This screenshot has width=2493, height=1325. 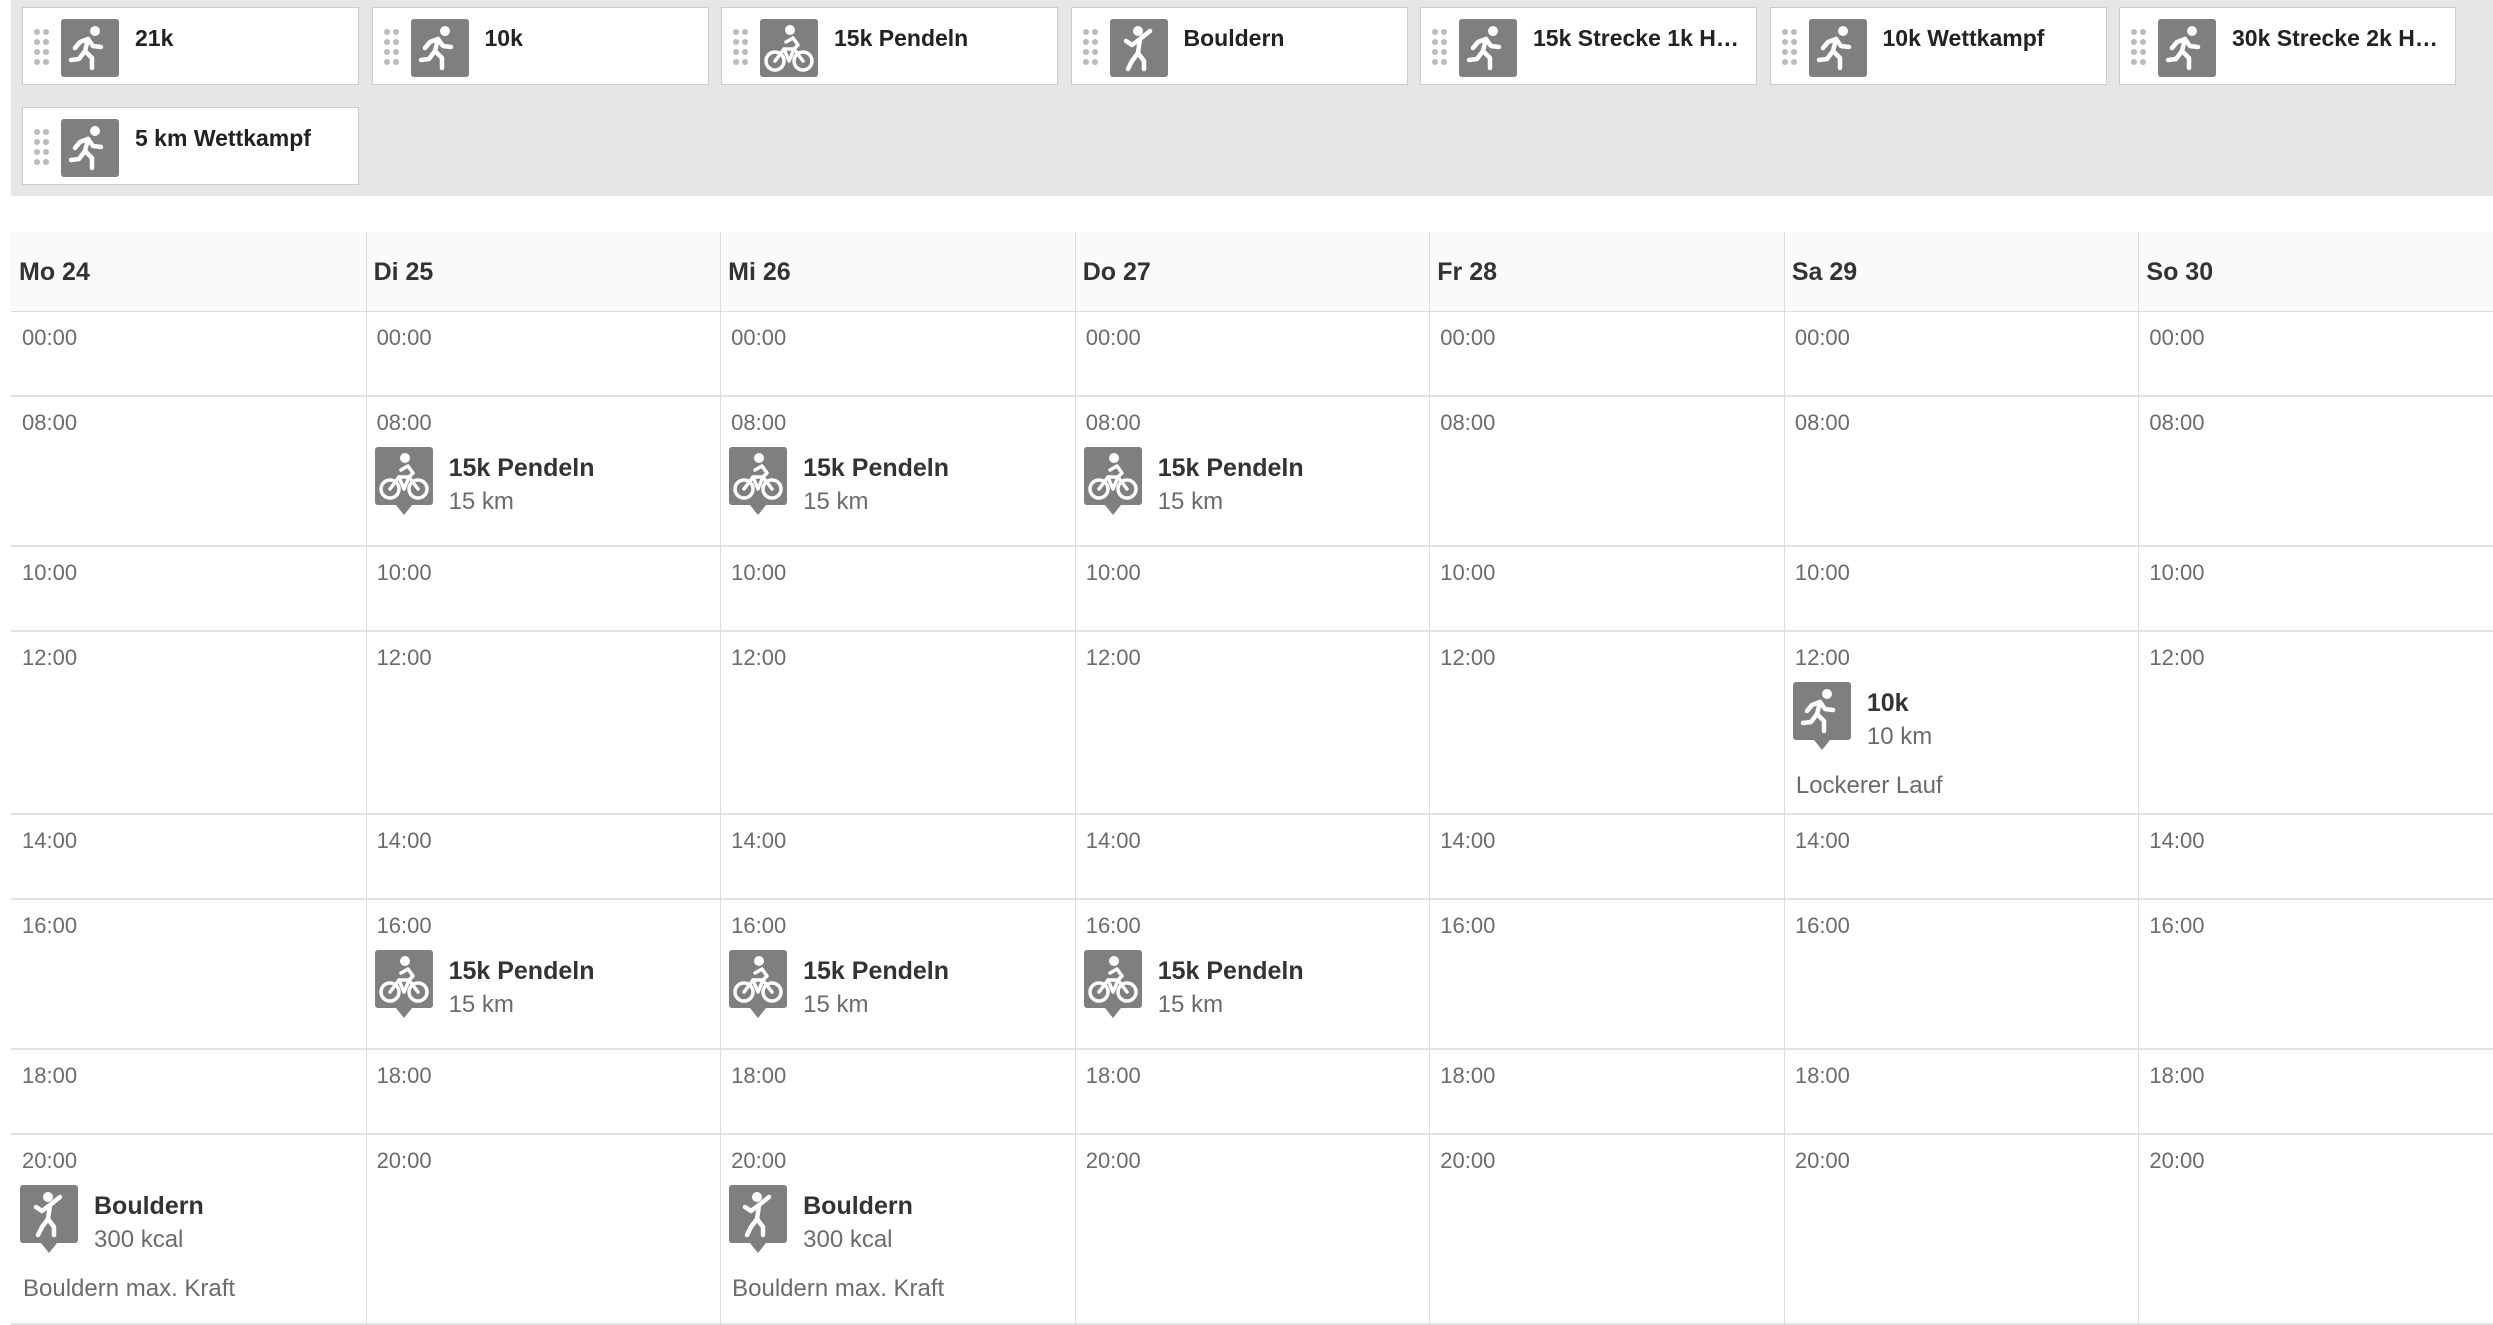 What do you see at coordinates (2287, 46) in the screenshot?
I see `workout-template-card: 30k Strecke 2k Hügel` at bounding box center [2287, 46].